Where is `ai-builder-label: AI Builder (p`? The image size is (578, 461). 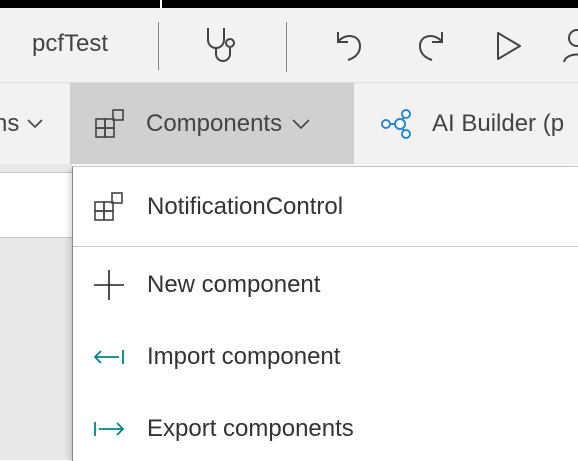
ai-builder-label: AI Builder (p is located at coordinates (498, 123).